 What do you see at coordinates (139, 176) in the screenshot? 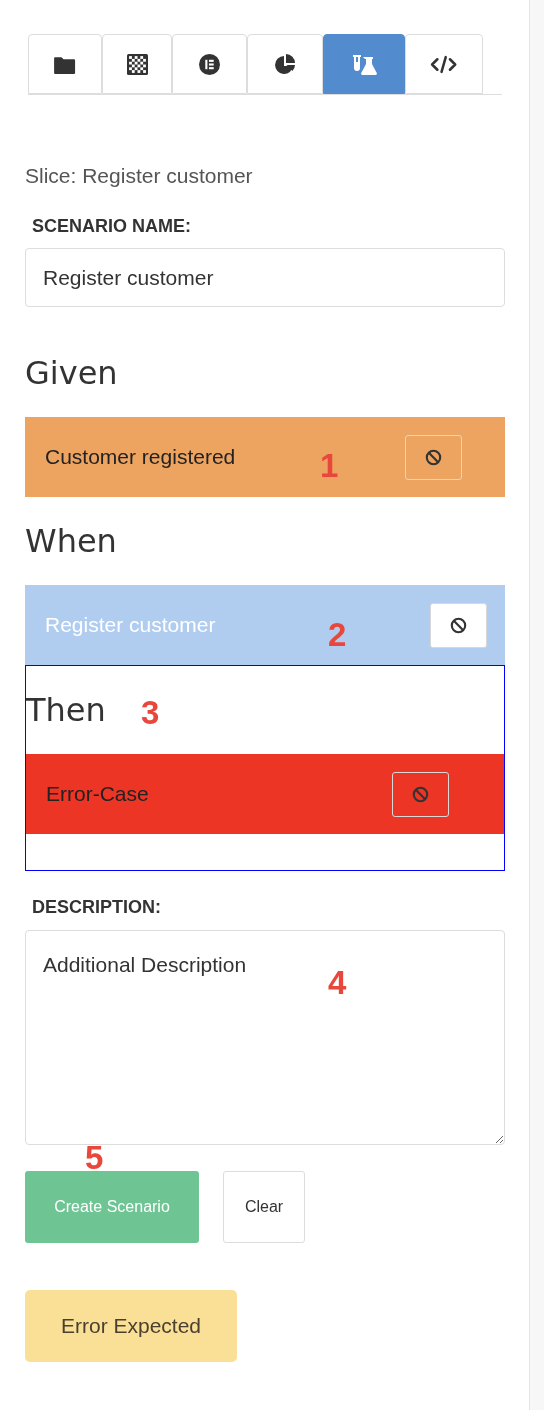
I see `slice-label: Slice: Register customer` at bounding box center [139, 176].